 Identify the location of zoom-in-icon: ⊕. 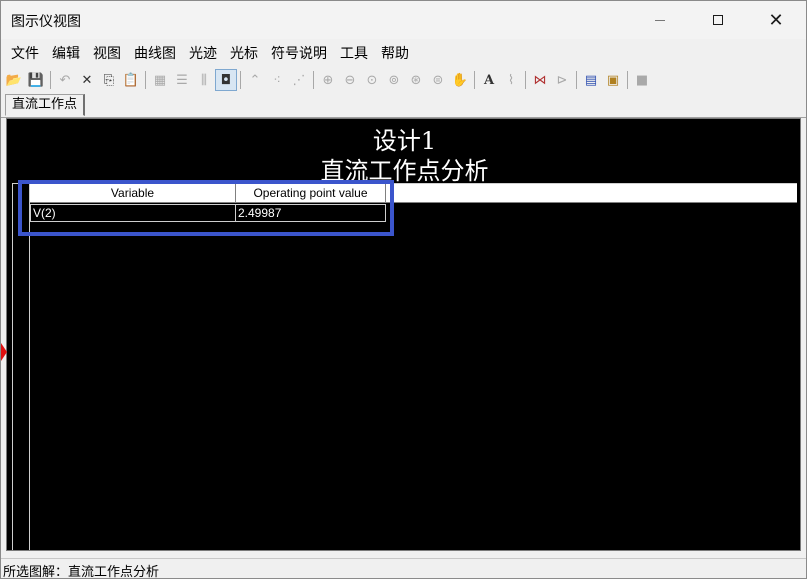
(328, 80).